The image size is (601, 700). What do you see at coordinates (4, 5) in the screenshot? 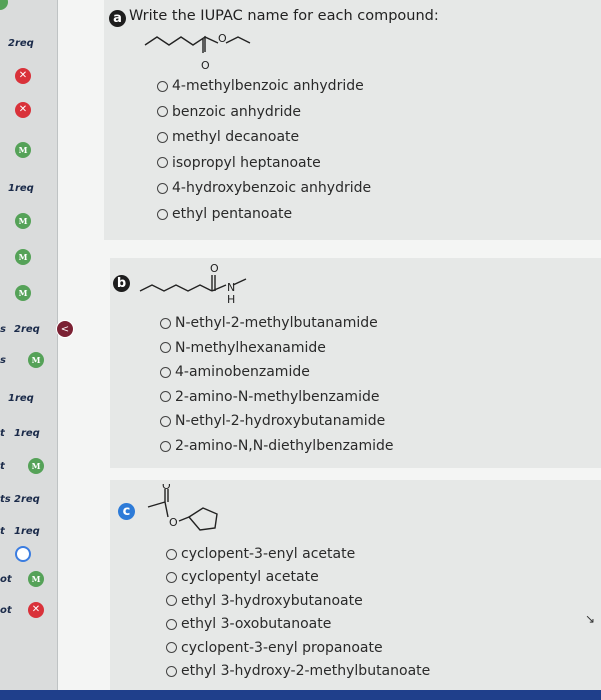
I see `mastered-icon` at bounding box center [4, 5].